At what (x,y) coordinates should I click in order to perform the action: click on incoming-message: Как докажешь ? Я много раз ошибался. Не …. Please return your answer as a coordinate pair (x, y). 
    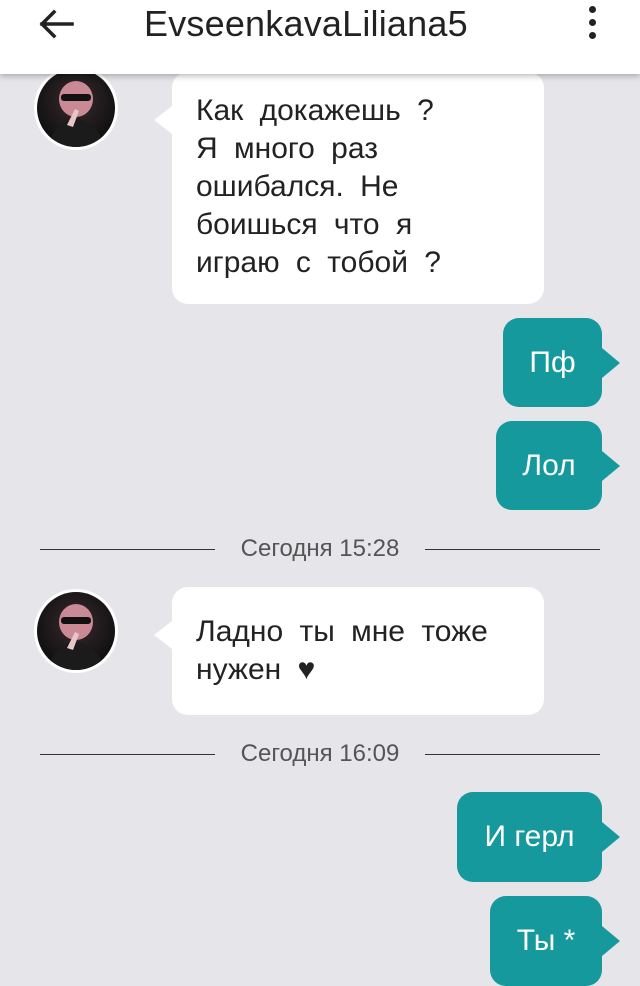
    Looking at the image, I should click on (349, 188).